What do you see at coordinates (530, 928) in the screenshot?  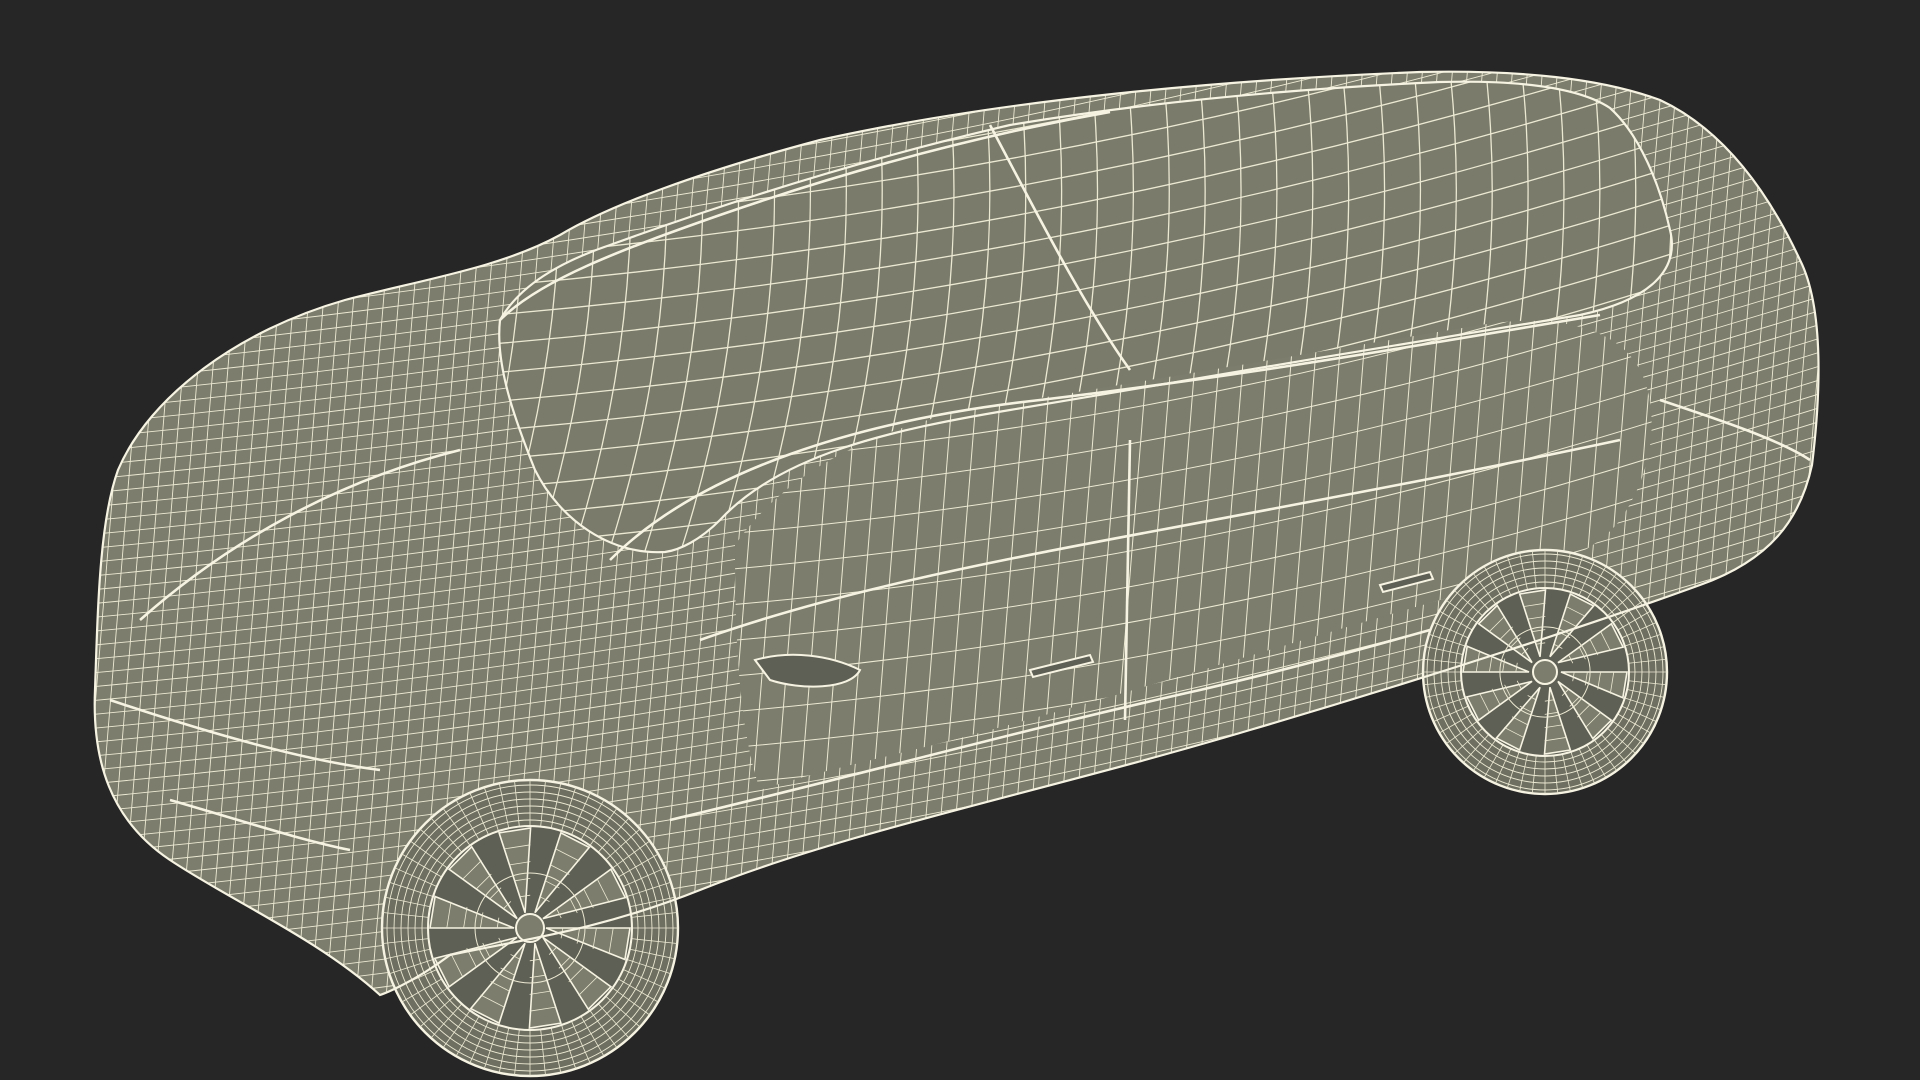 I see `front-wheel` at bounding box center [530, 928].